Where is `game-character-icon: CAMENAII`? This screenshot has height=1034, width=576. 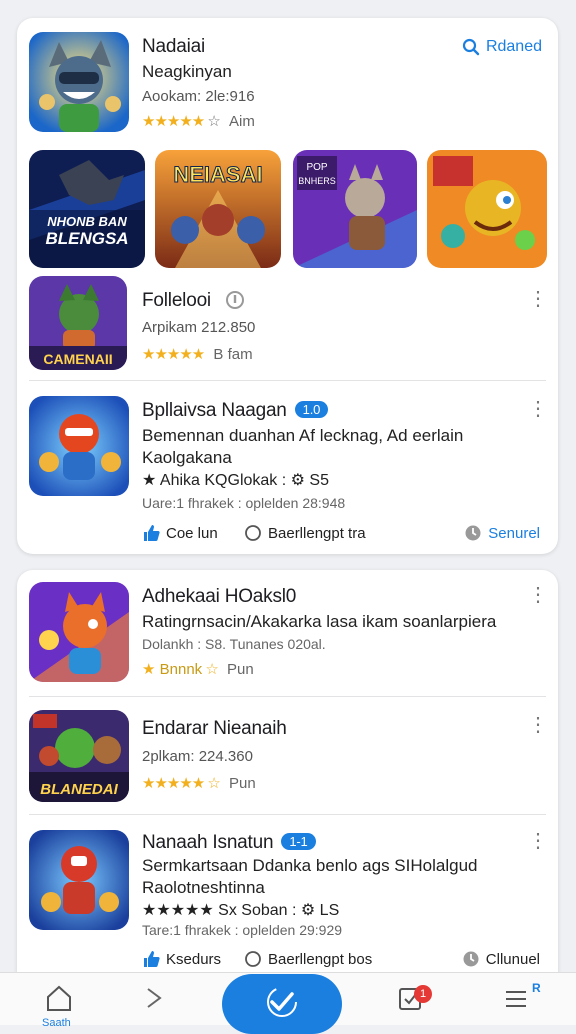
game-character-icon: CAMENAII is located at coordinates (78, 323).